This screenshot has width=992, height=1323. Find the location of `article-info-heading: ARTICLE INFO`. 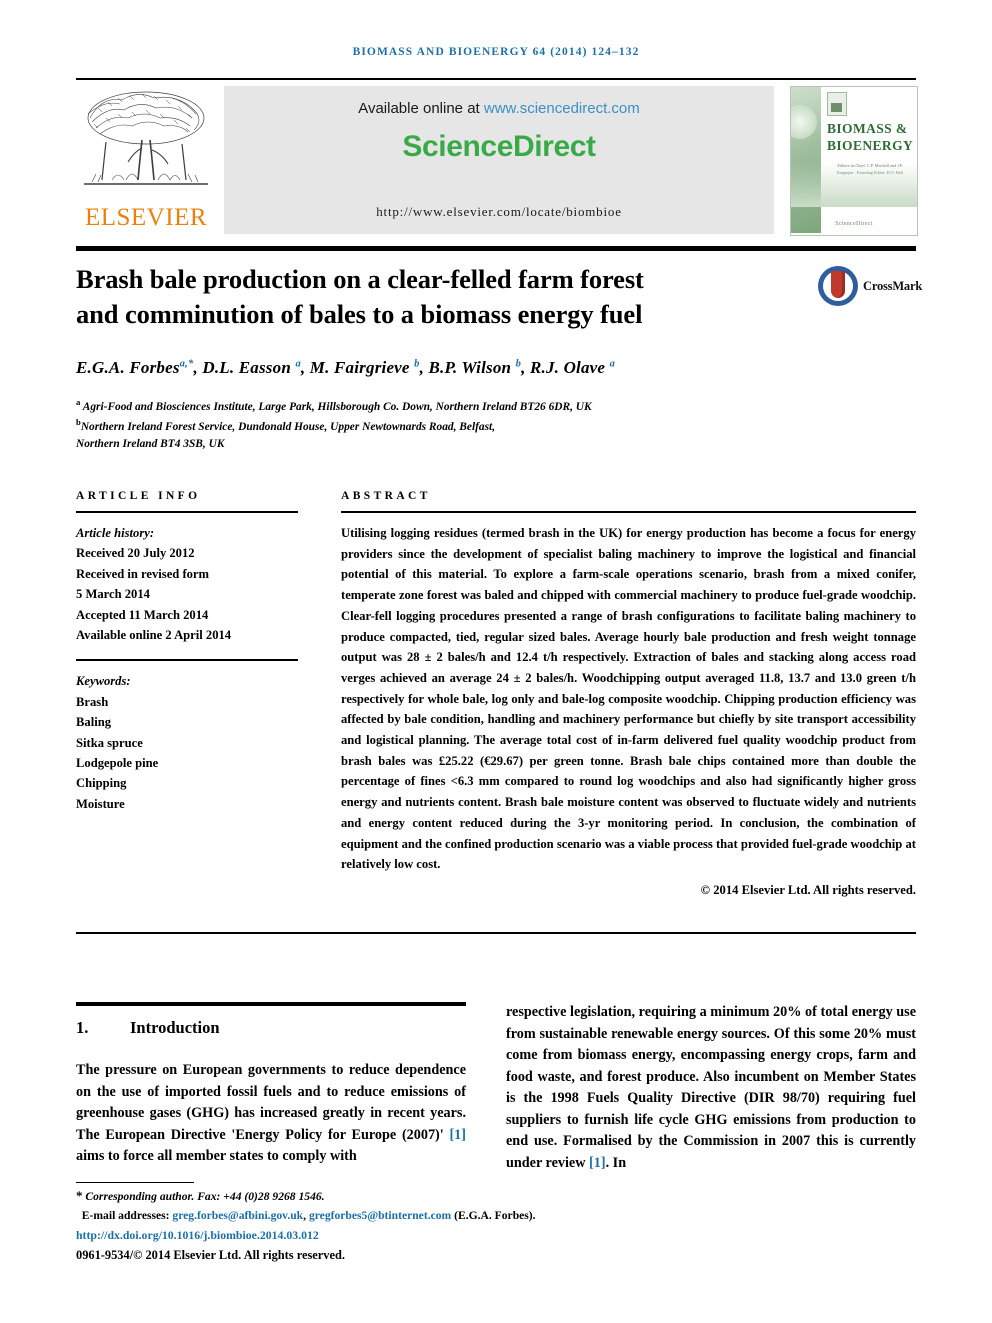

article-info-heading: ARTICLE INFO is located at coordinates (138, 496).